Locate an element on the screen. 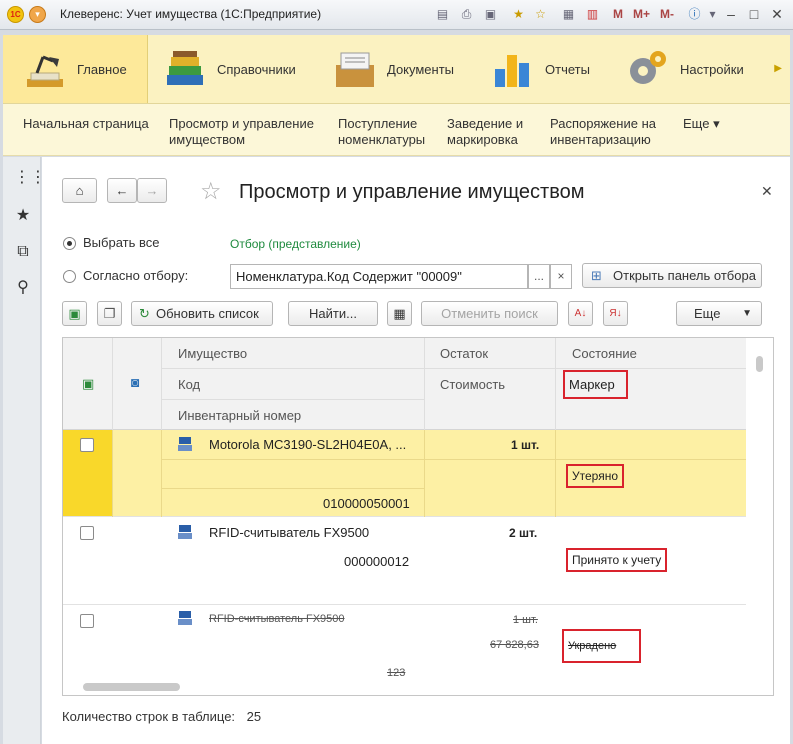 The height and width of the screenshot is (744, 793). header-check-icon: ▣ is located at coordinates (88, 384).